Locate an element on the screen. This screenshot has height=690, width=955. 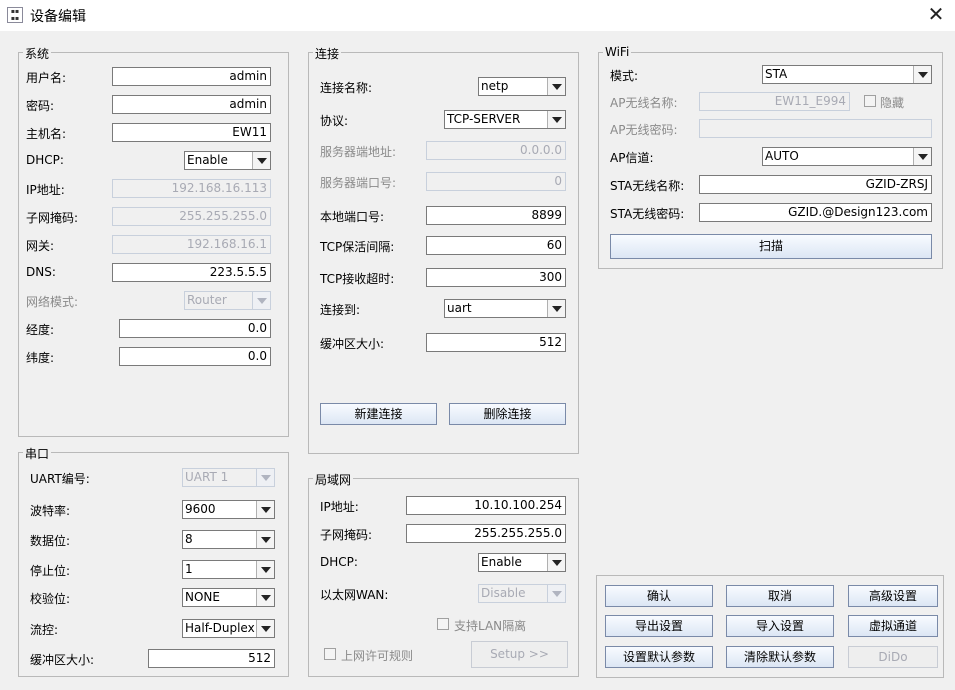
flow-select: Half-Duplex is located at coordinates (228, 628).